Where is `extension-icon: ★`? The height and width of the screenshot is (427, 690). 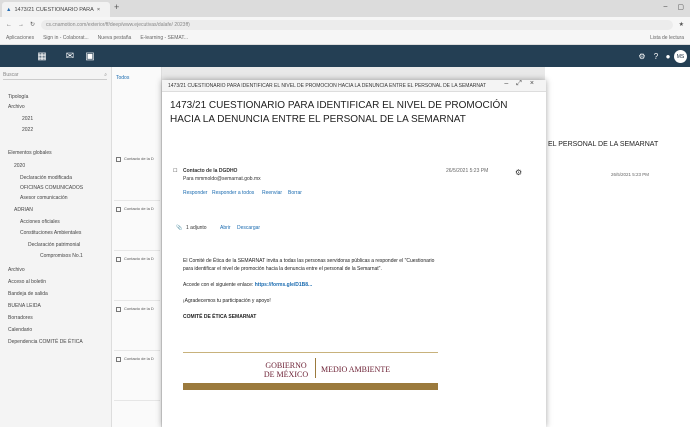 extension-icon: ★ is located at coordinates (681, 24).